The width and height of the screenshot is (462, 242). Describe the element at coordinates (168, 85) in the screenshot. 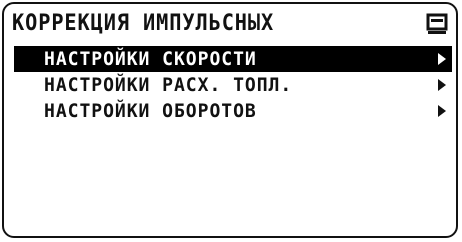

I see `menu-item-label: НАСТРОЙКИ РАСХ. ТОПЛ.` at that location.